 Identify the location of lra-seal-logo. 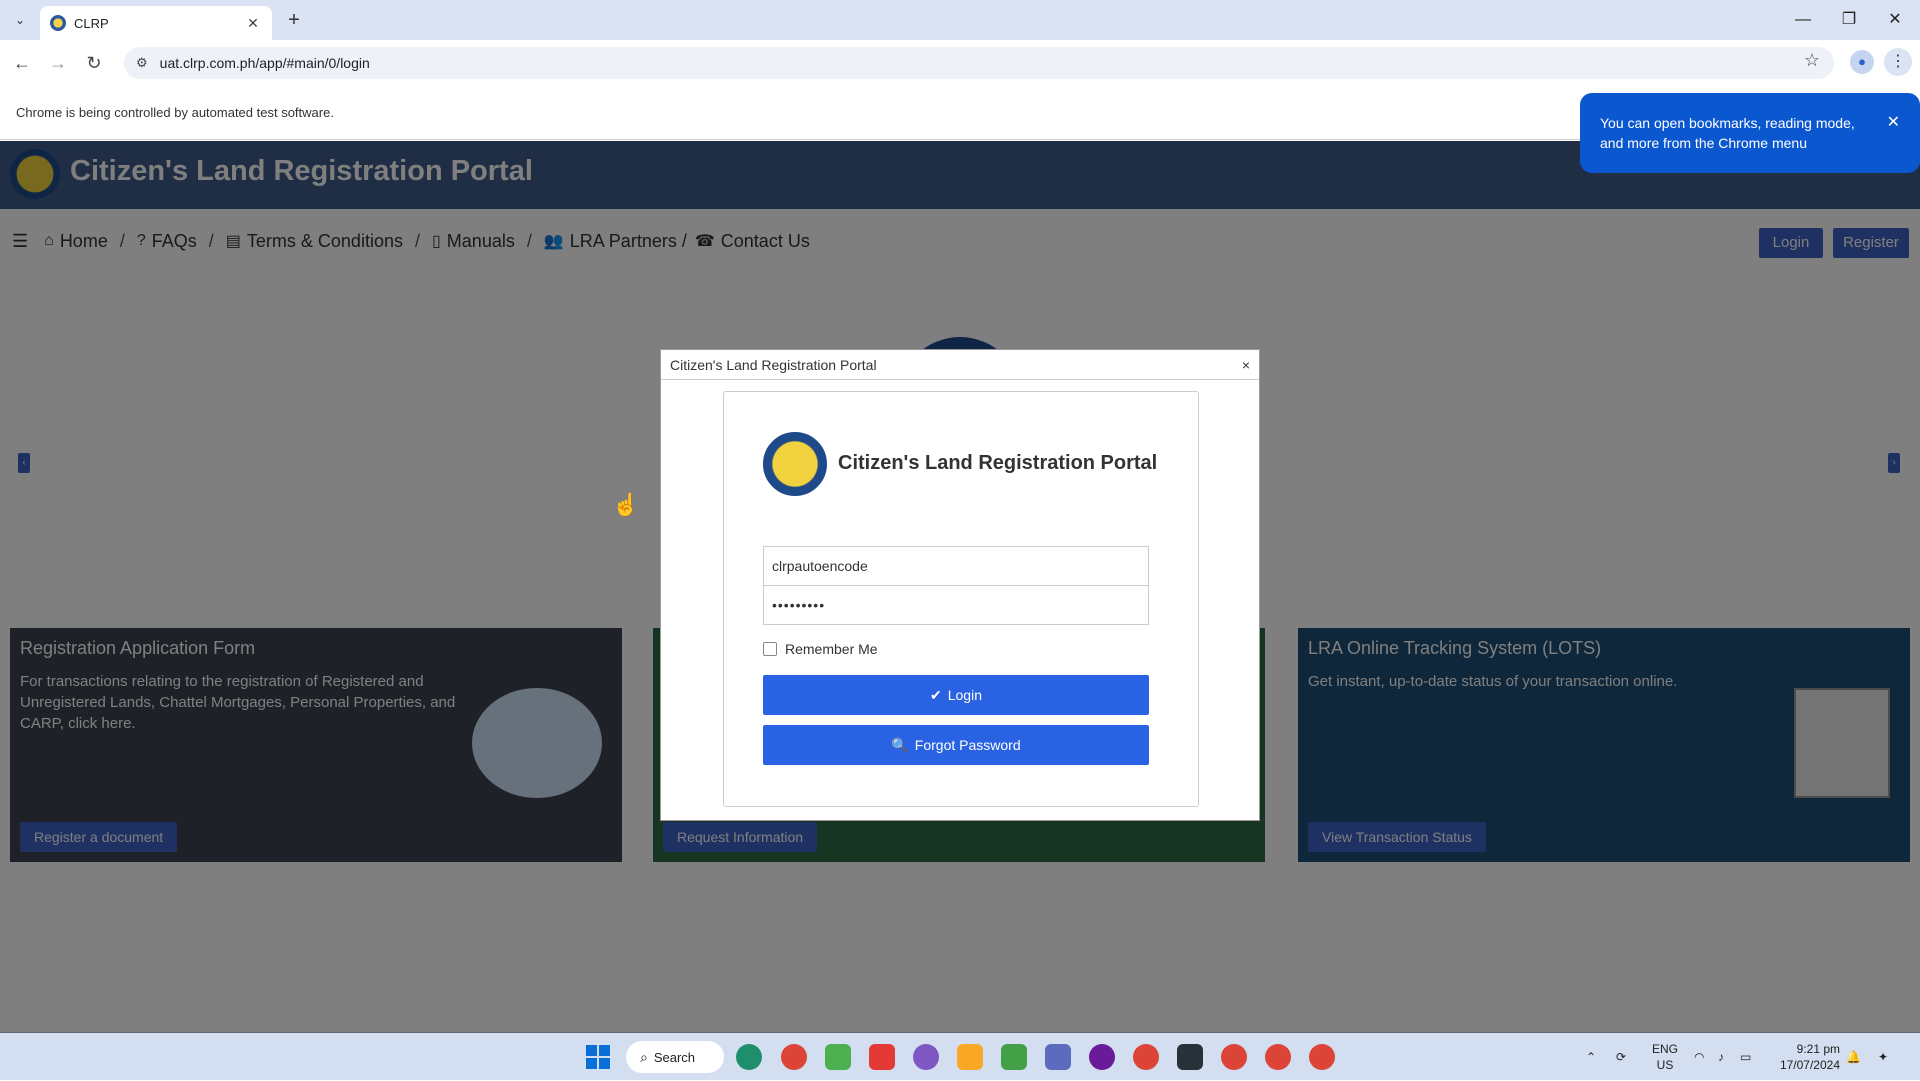
(795, 464).